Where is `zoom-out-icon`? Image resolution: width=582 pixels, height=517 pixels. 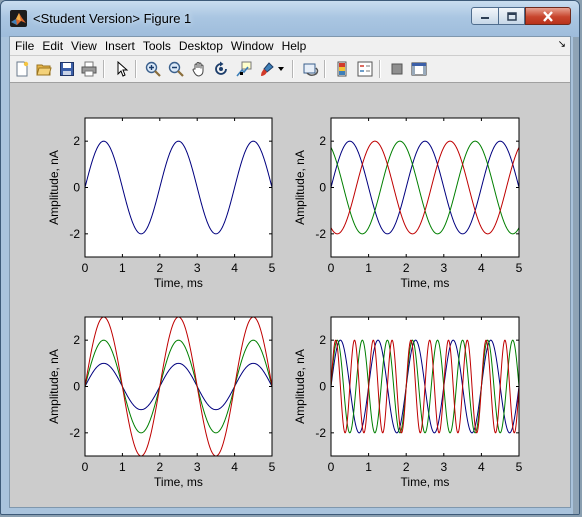
zoom-out-icon is located at coordinates (176, 69).